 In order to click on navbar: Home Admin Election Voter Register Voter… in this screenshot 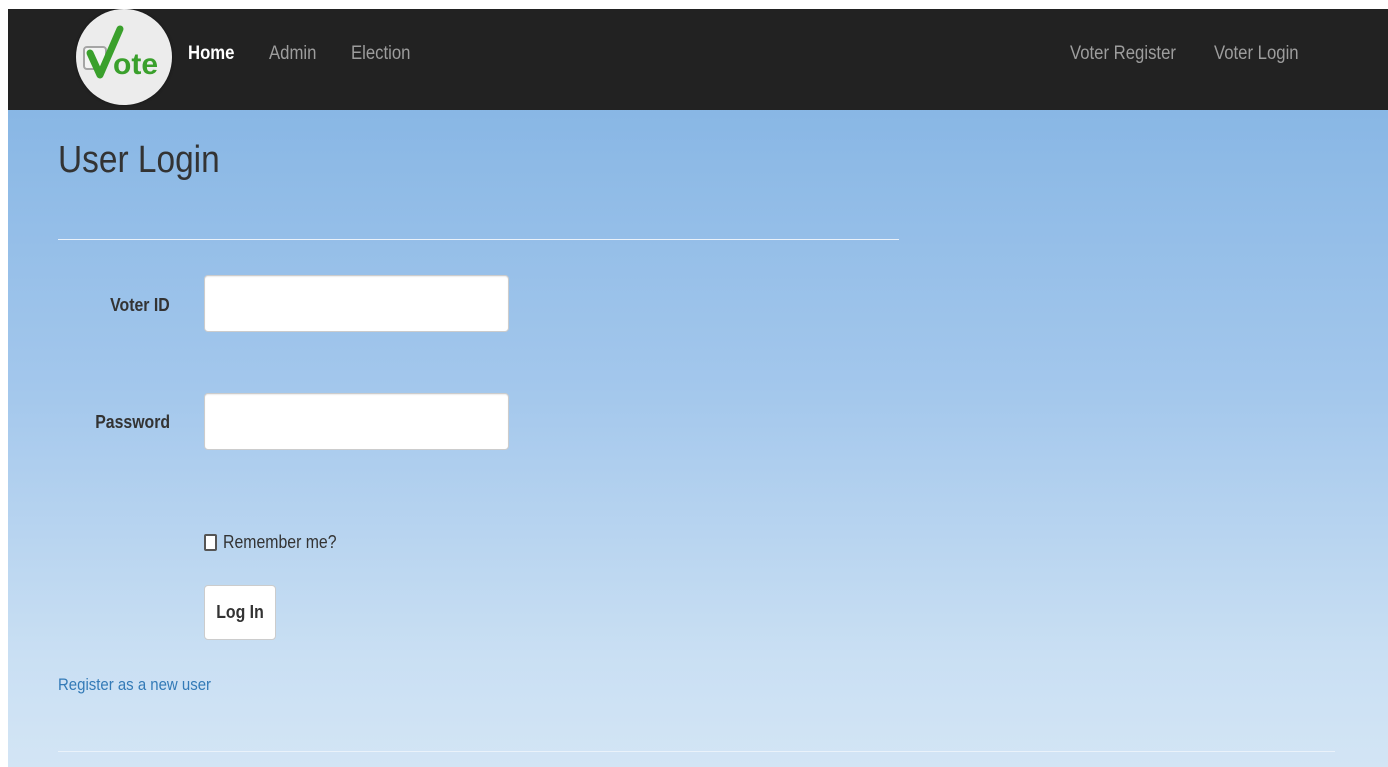, I will do `click(698, 59)`.